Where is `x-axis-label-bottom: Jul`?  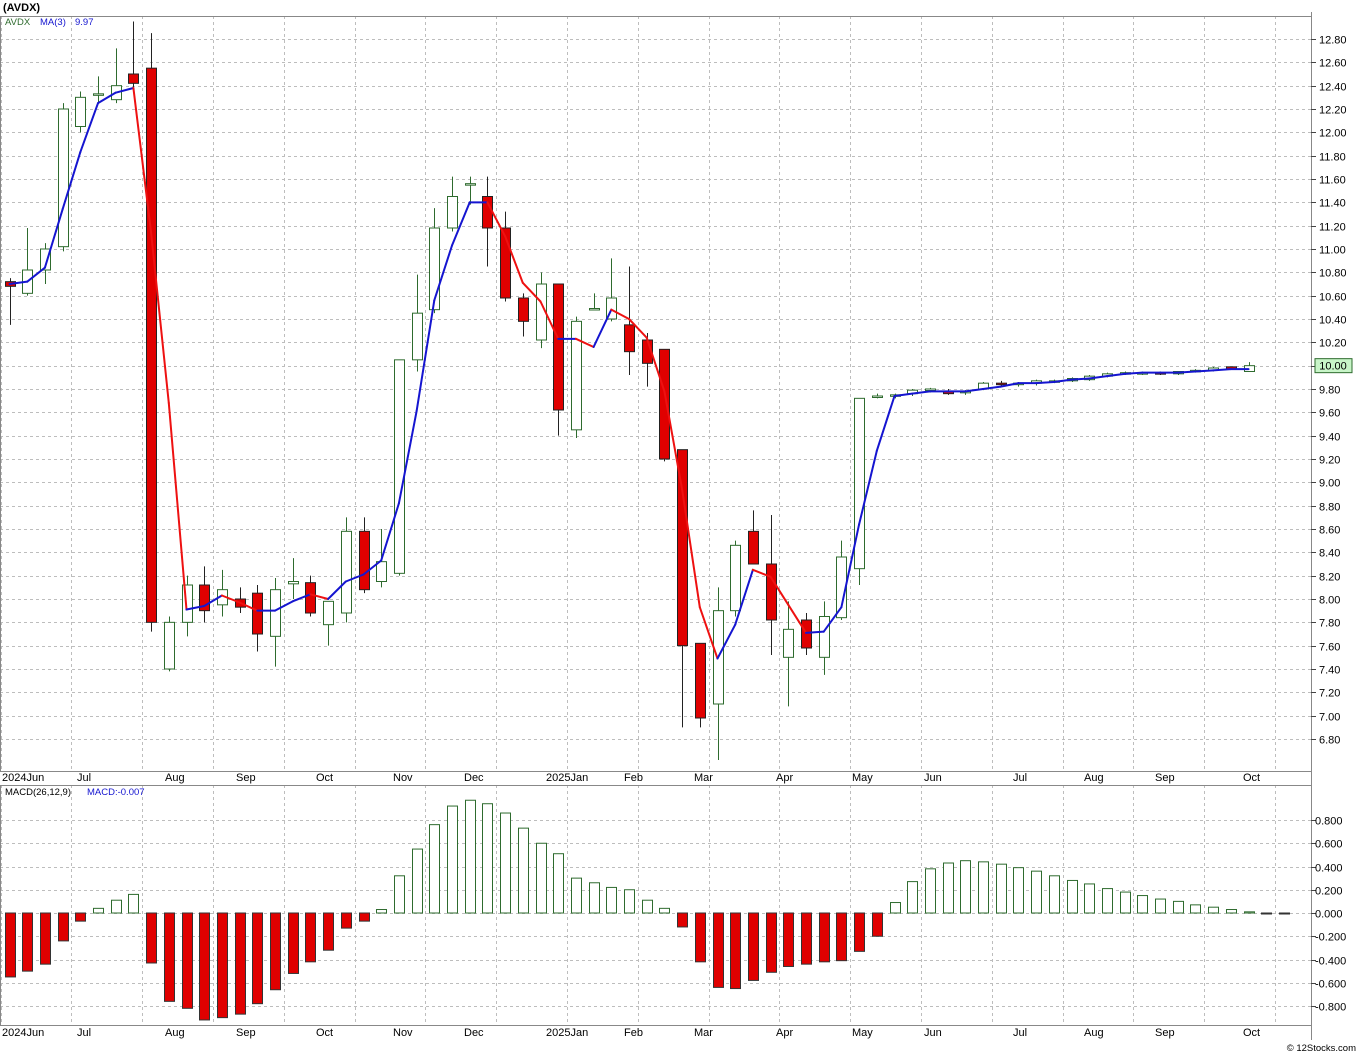
x-axis-label-bottom: Jul is located at coordinates (84, 1033).